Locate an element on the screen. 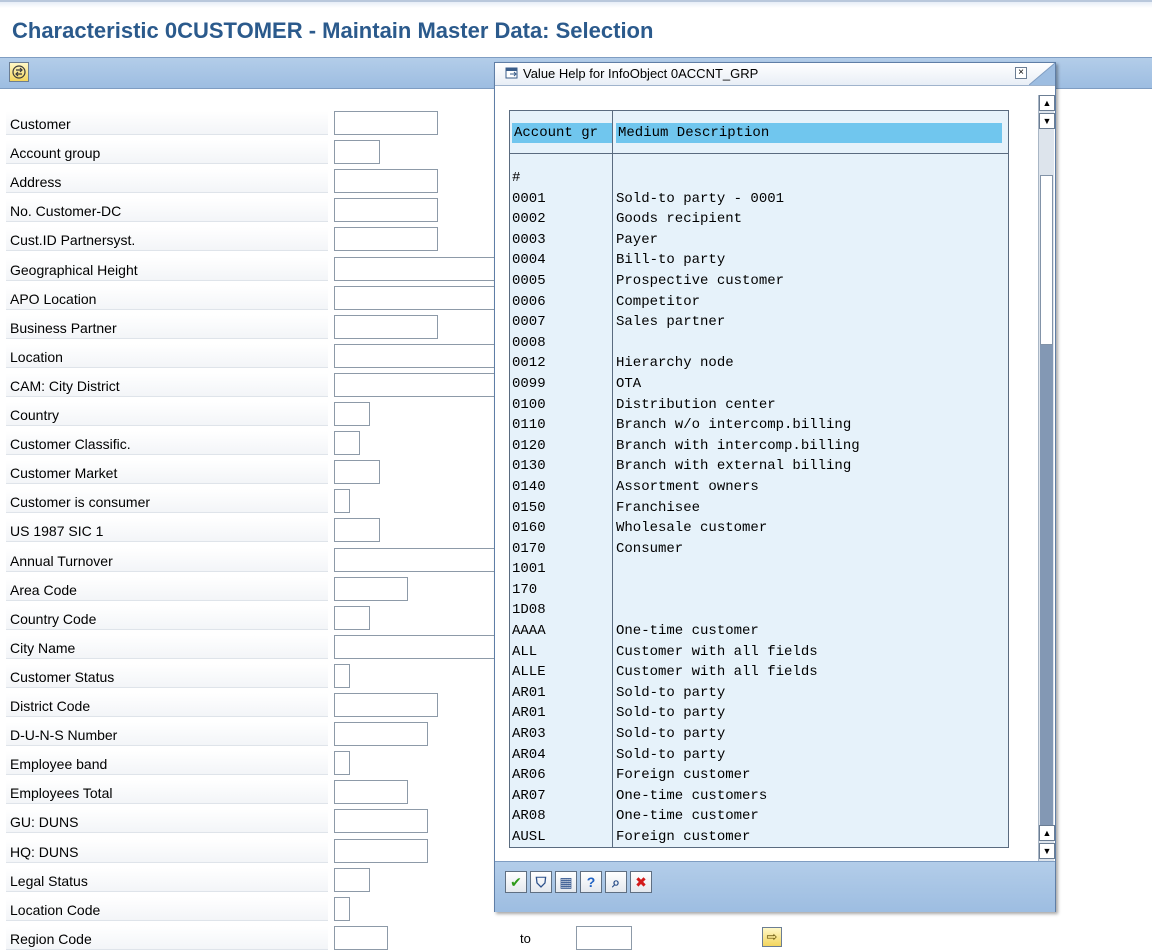  account-group-code: # is located at coordinates (516, 178).